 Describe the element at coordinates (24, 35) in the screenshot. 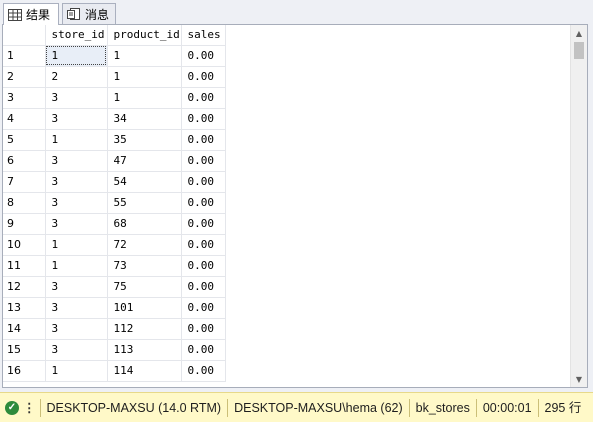

I see `grid-corner-header` at that location.